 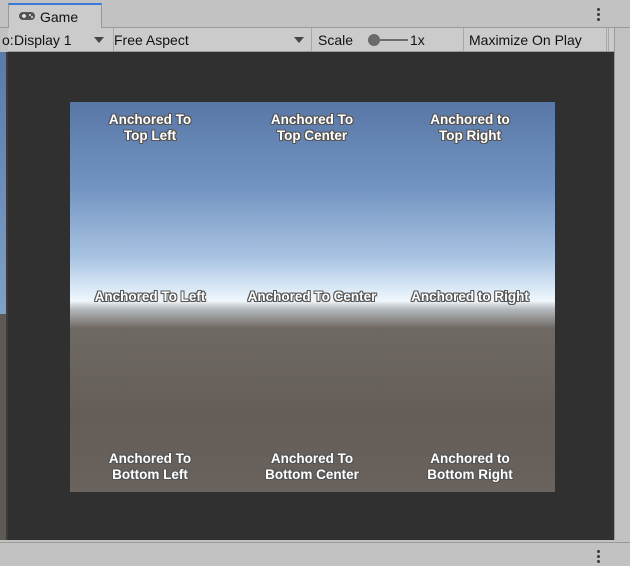 What do you see at coordinates (336, 39) in the screenshot?
I see `scale-label: Scale` at bounding box center [336, 39].